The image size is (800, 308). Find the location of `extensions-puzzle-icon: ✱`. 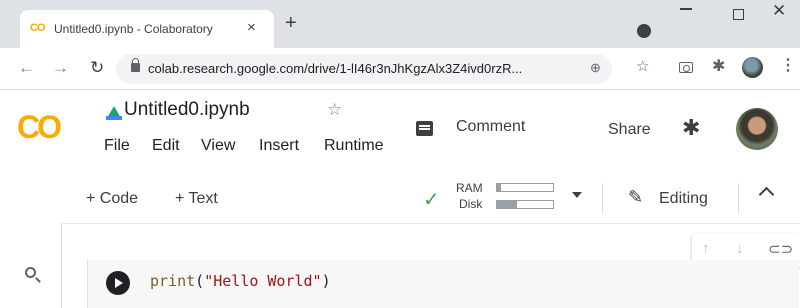

extensions-puzzle-icon: ✱ is located at coordinates (718, 66).